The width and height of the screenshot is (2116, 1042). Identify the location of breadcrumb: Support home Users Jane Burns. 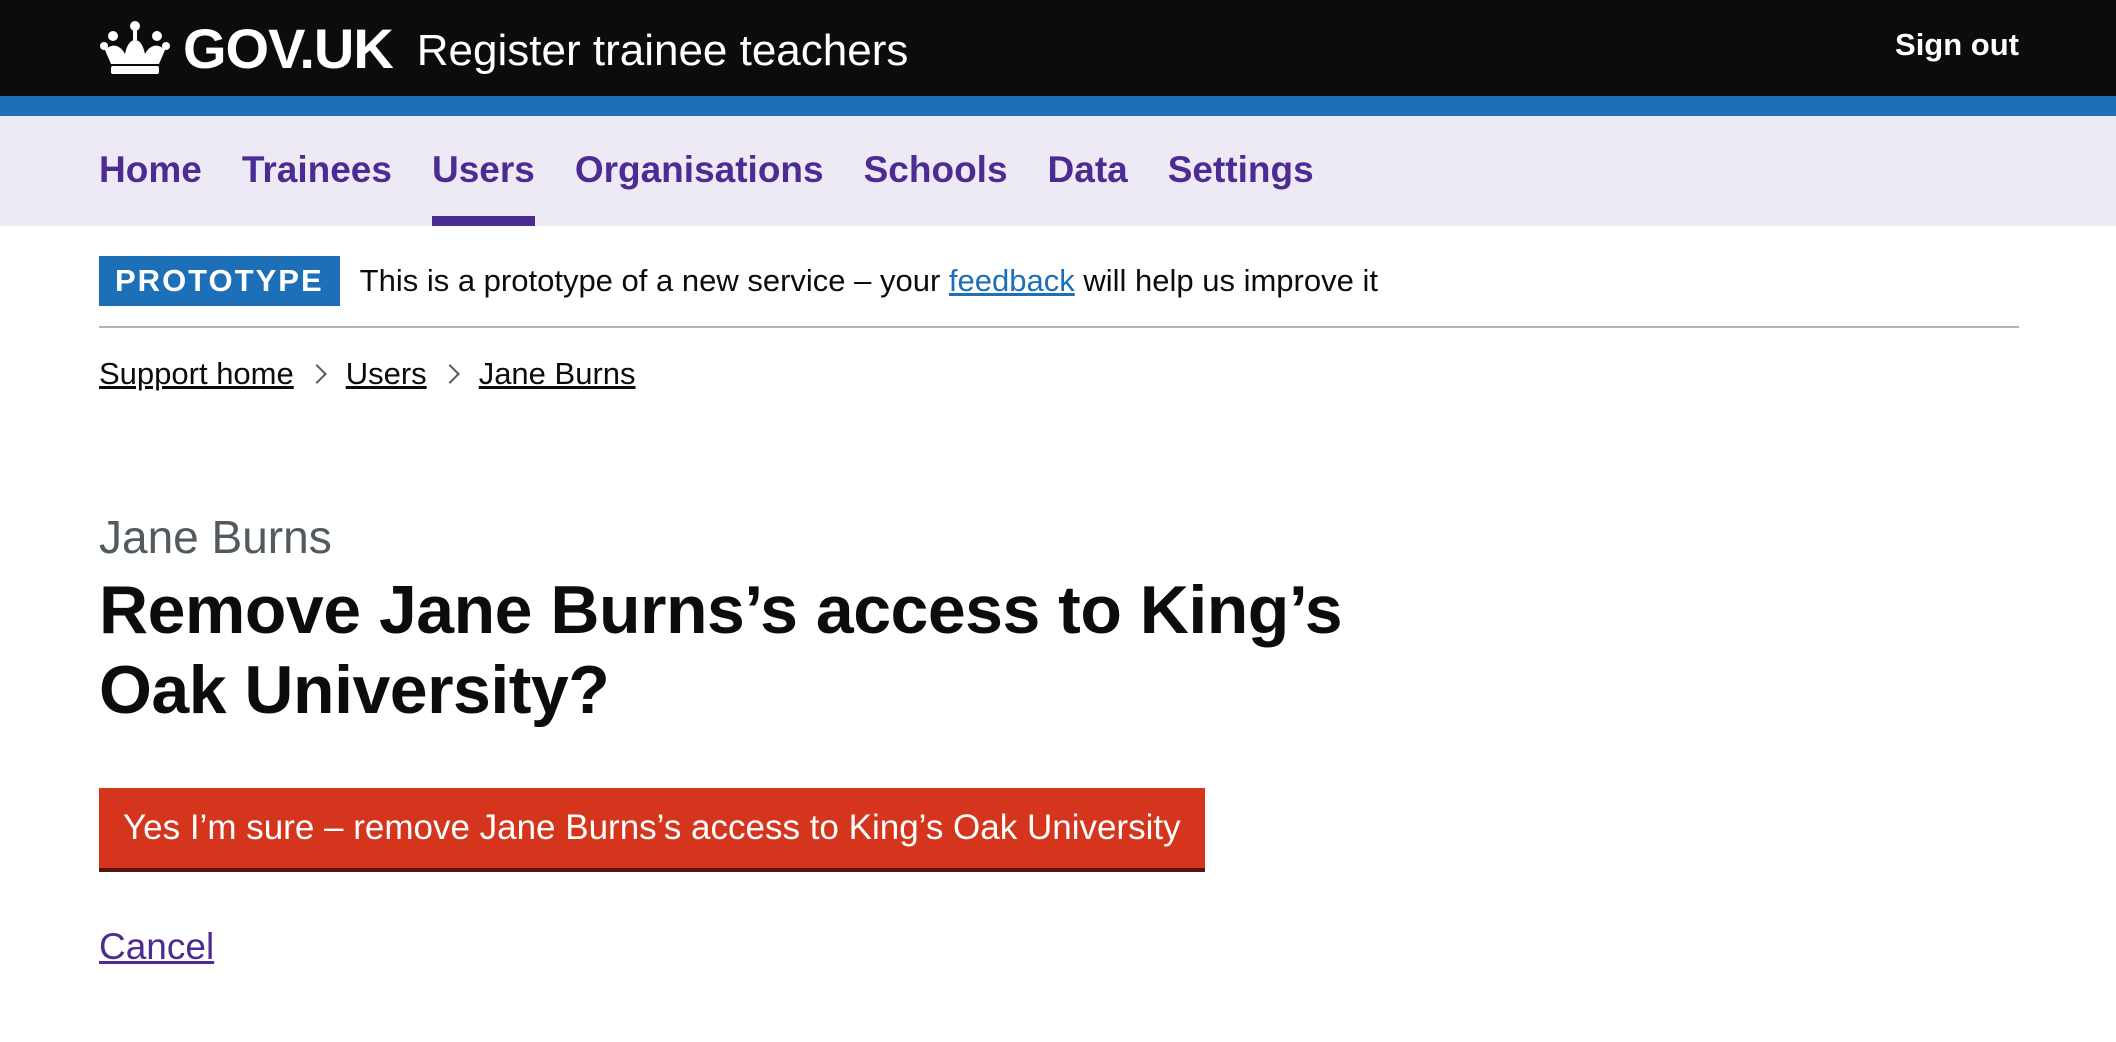
(367, 374).